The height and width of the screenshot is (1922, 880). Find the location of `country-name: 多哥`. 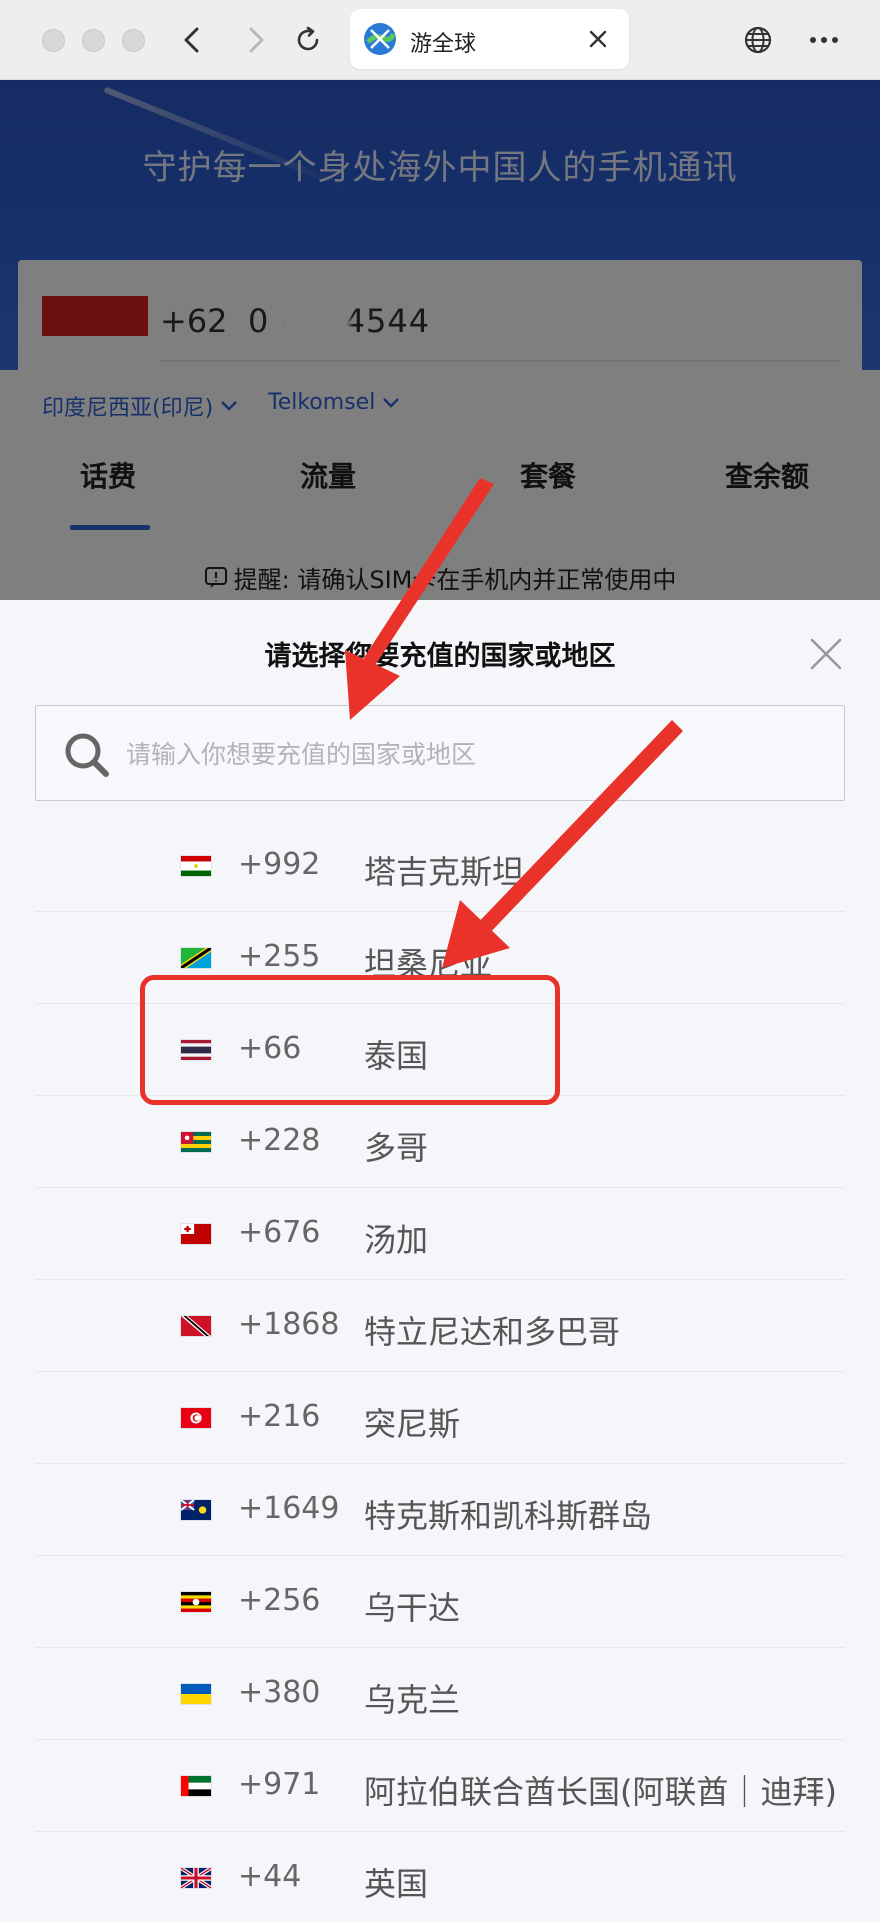

country-name: 多哥 is located at coordinates (396, 1148).